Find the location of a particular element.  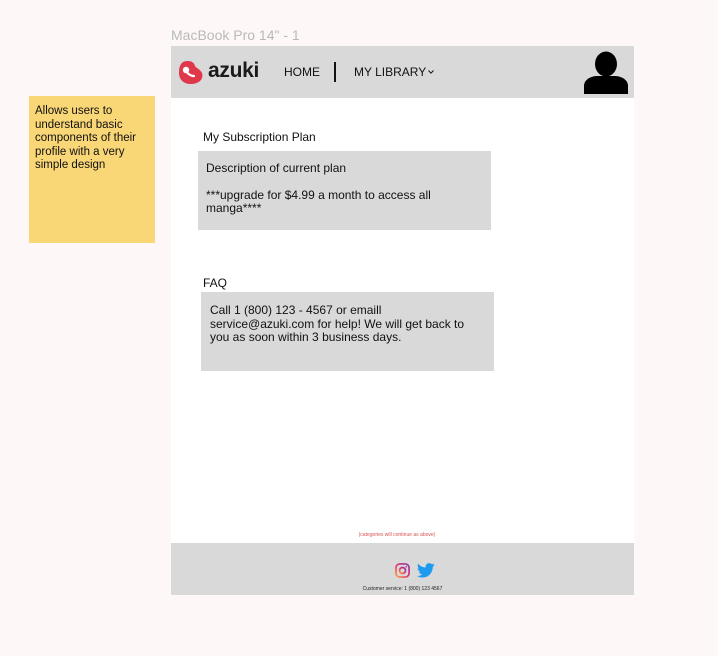

twitter-icon is located at coordinates (426, 570).